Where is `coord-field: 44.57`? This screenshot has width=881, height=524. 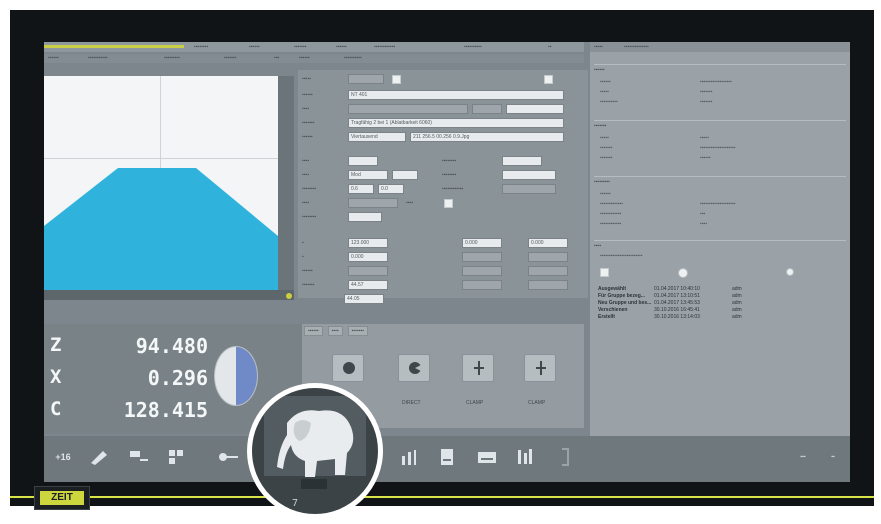 coord-field: 44.57 is located at coordinates (368, 285).